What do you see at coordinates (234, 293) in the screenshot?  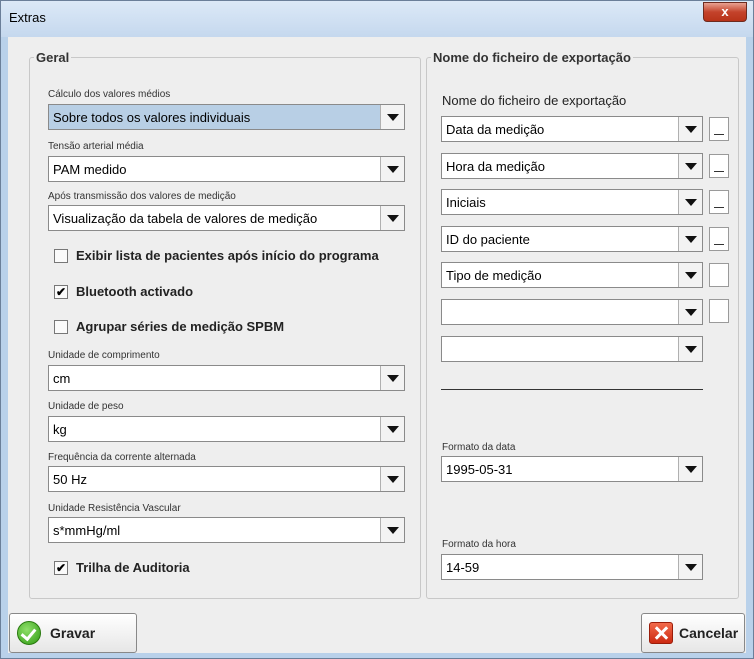 I see `bluetooth-checkbox: ✔ Bluetooth activado` at bounding box center [234, 293].